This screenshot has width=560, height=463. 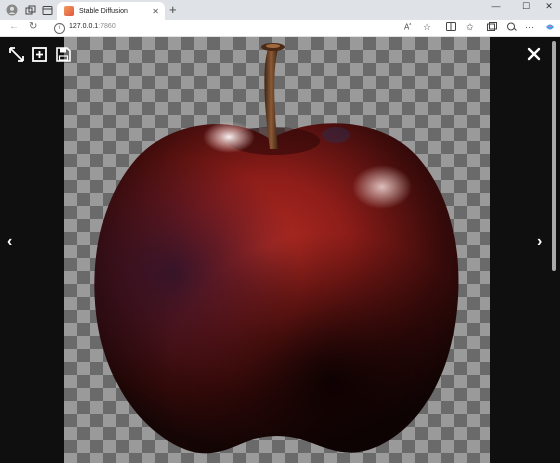 What do you see at coordinates (539, 242) in the screenshot?
I see `next-arrow-icon: ›` at bounding box center [539, 242].